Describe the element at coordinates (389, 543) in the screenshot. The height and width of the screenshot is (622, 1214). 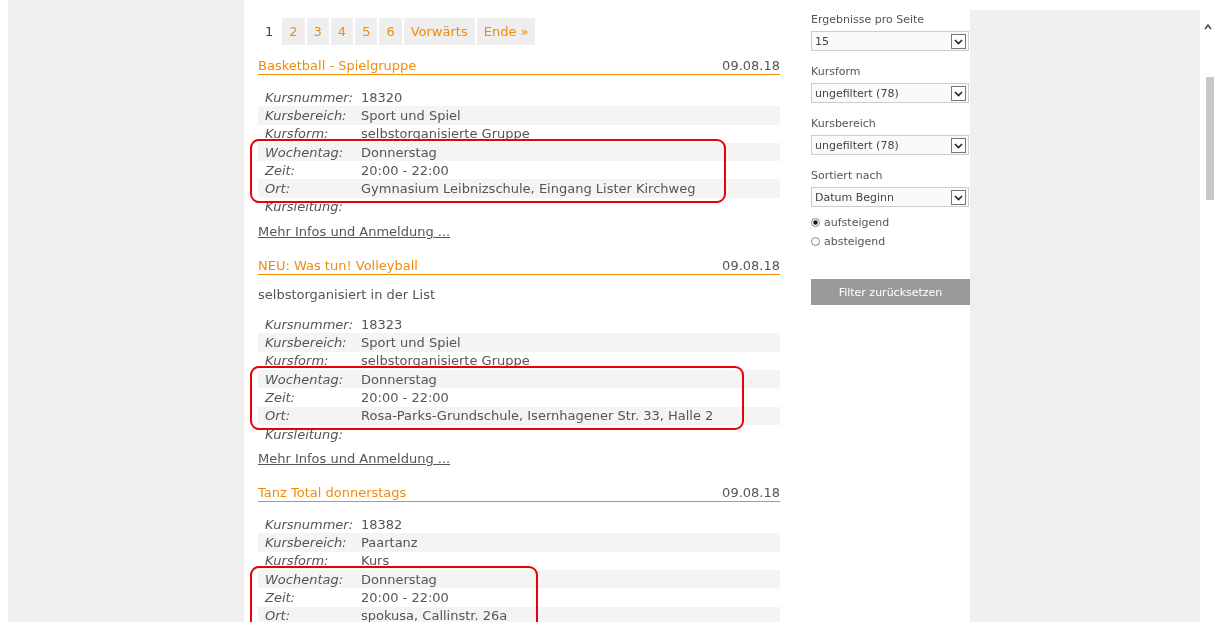
I see `detail-value: Paartanz` at that location.